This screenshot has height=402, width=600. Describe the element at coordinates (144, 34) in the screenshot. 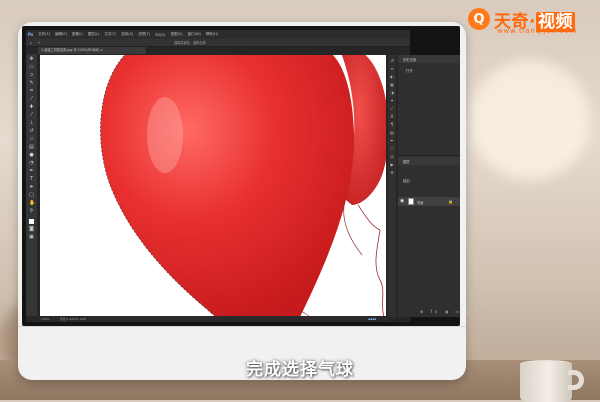

I see `menu-item: 滤镜(T)` at that location.